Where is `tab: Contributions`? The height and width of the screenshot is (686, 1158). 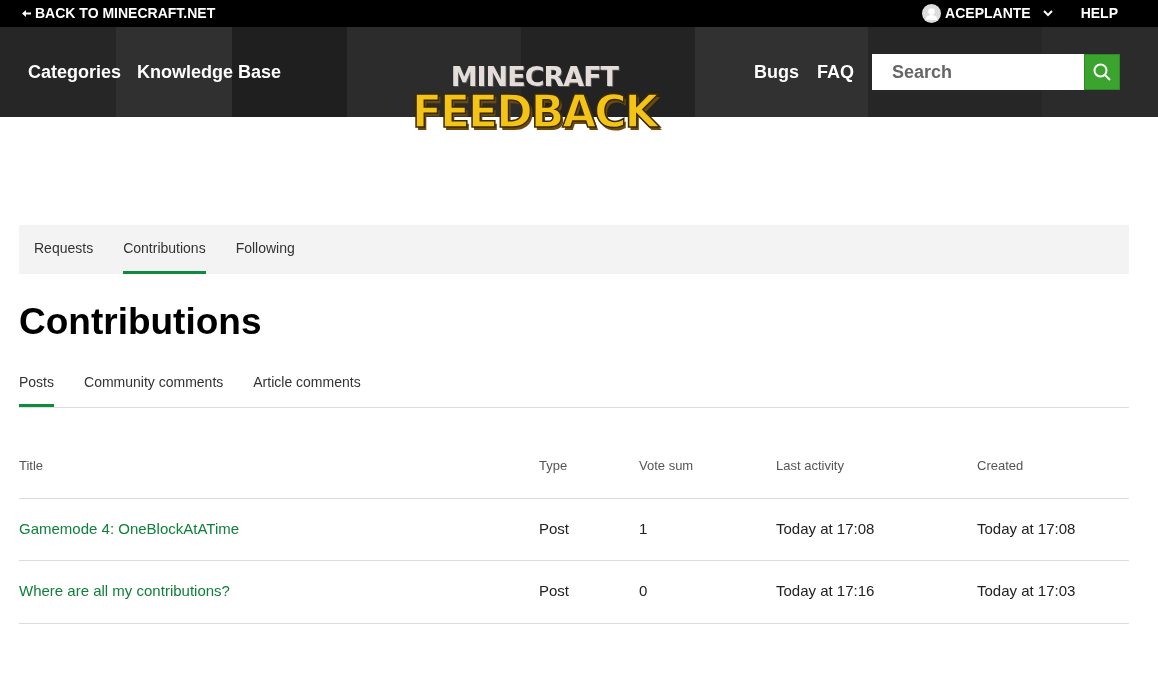 tab: Contributions is located at coordinates (164, 249).